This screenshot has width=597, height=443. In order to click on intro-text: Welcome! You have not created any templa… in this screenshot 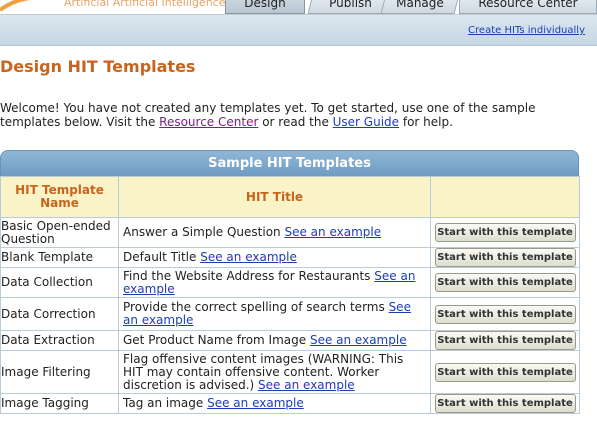, I will do `click(295, 115)`.